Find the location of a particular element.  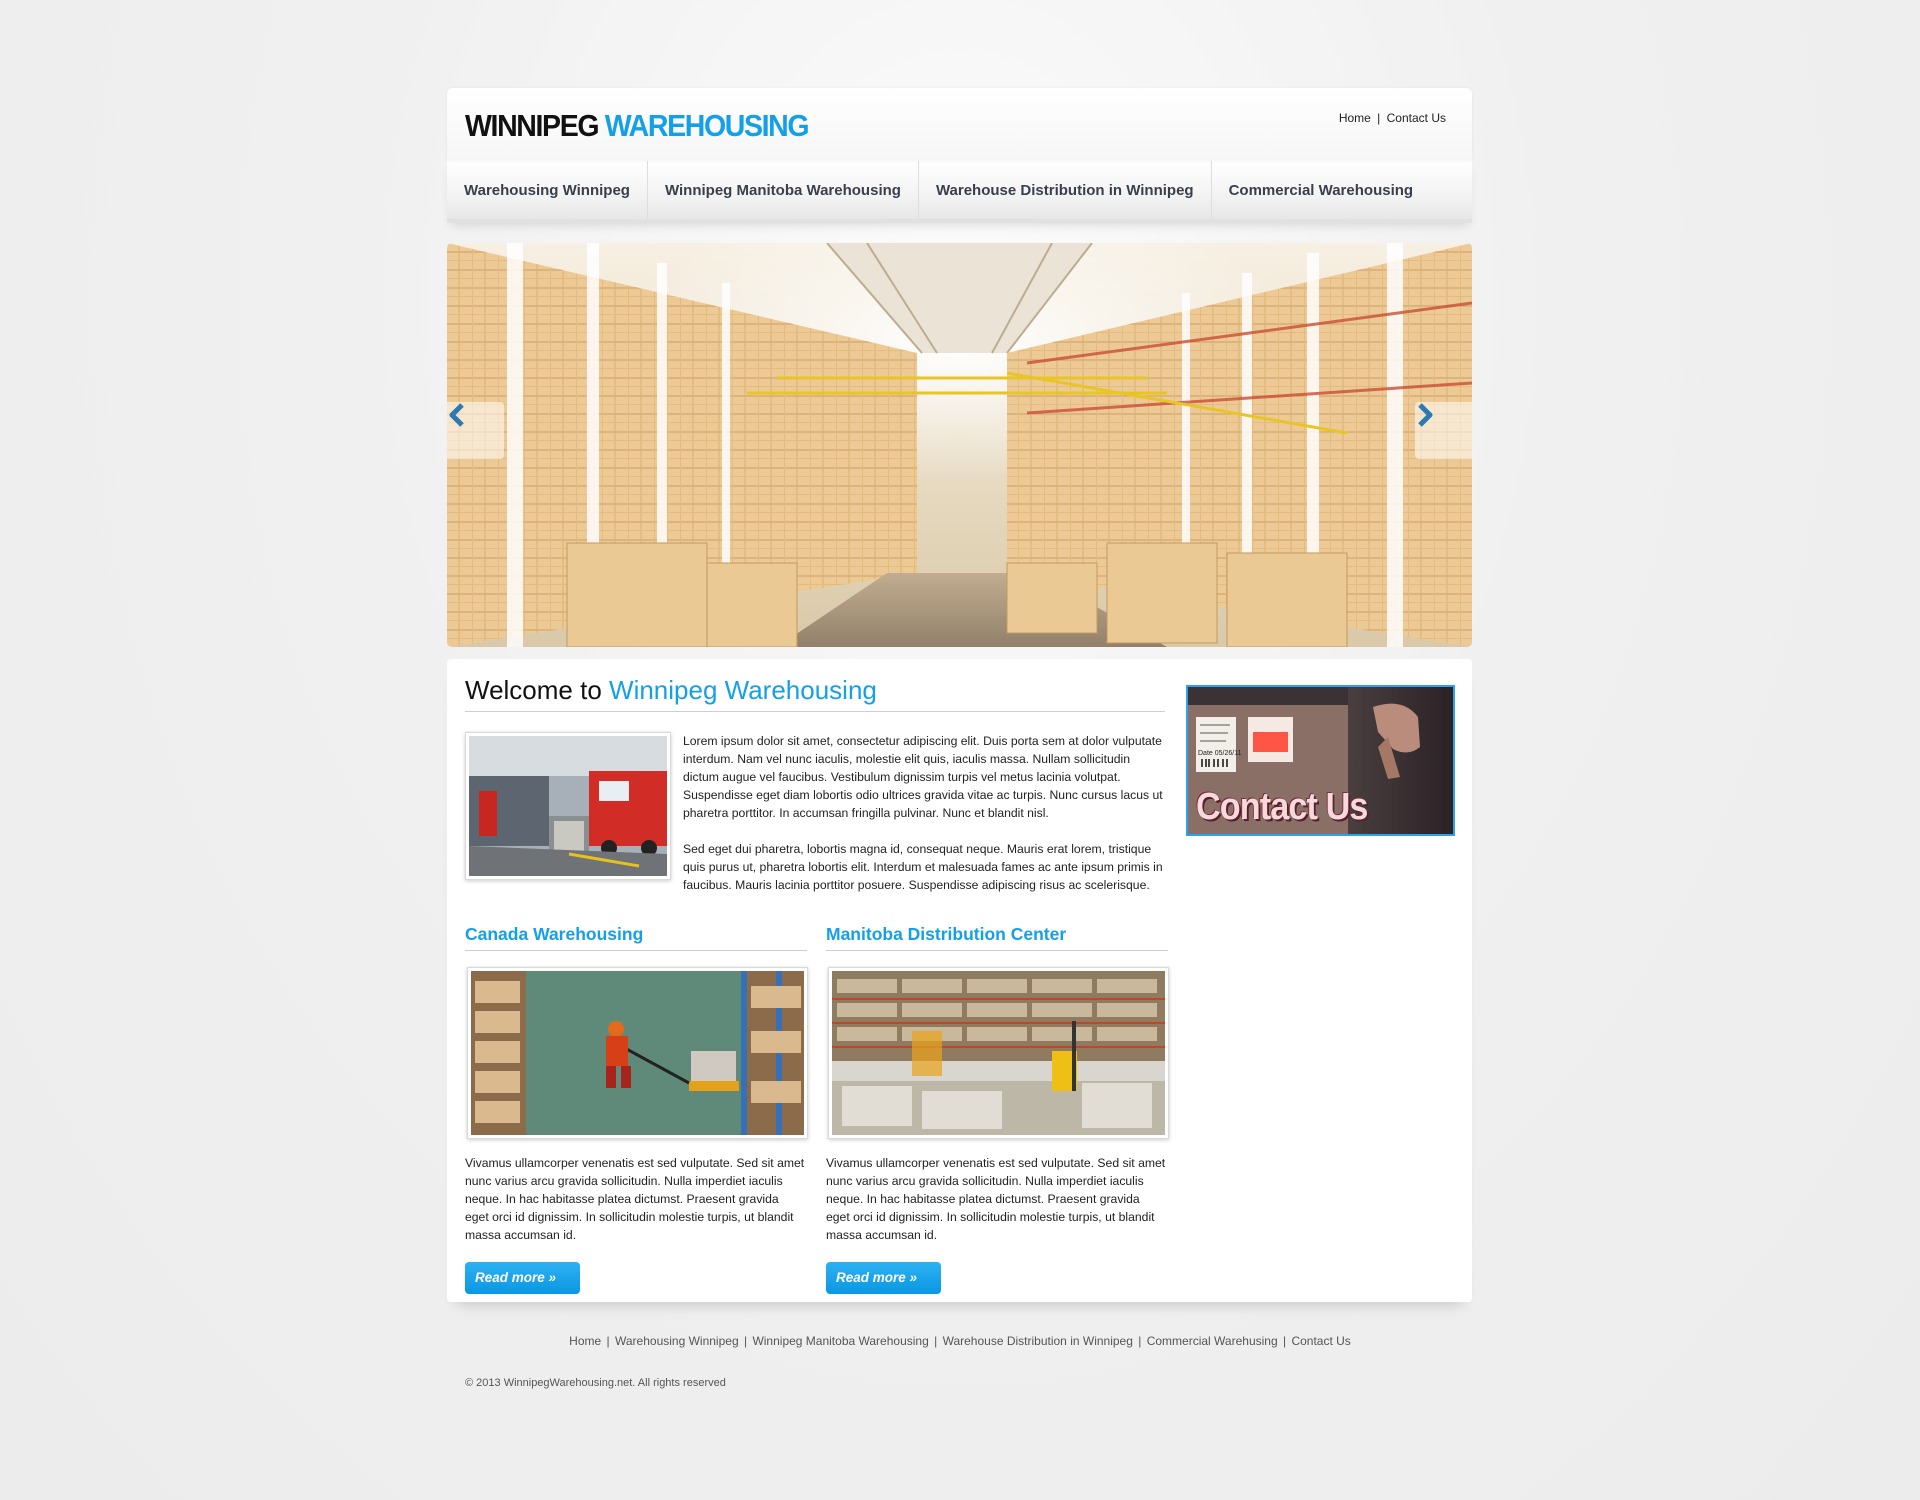

chevron-right-icon is located at coordinates (1425, 415).